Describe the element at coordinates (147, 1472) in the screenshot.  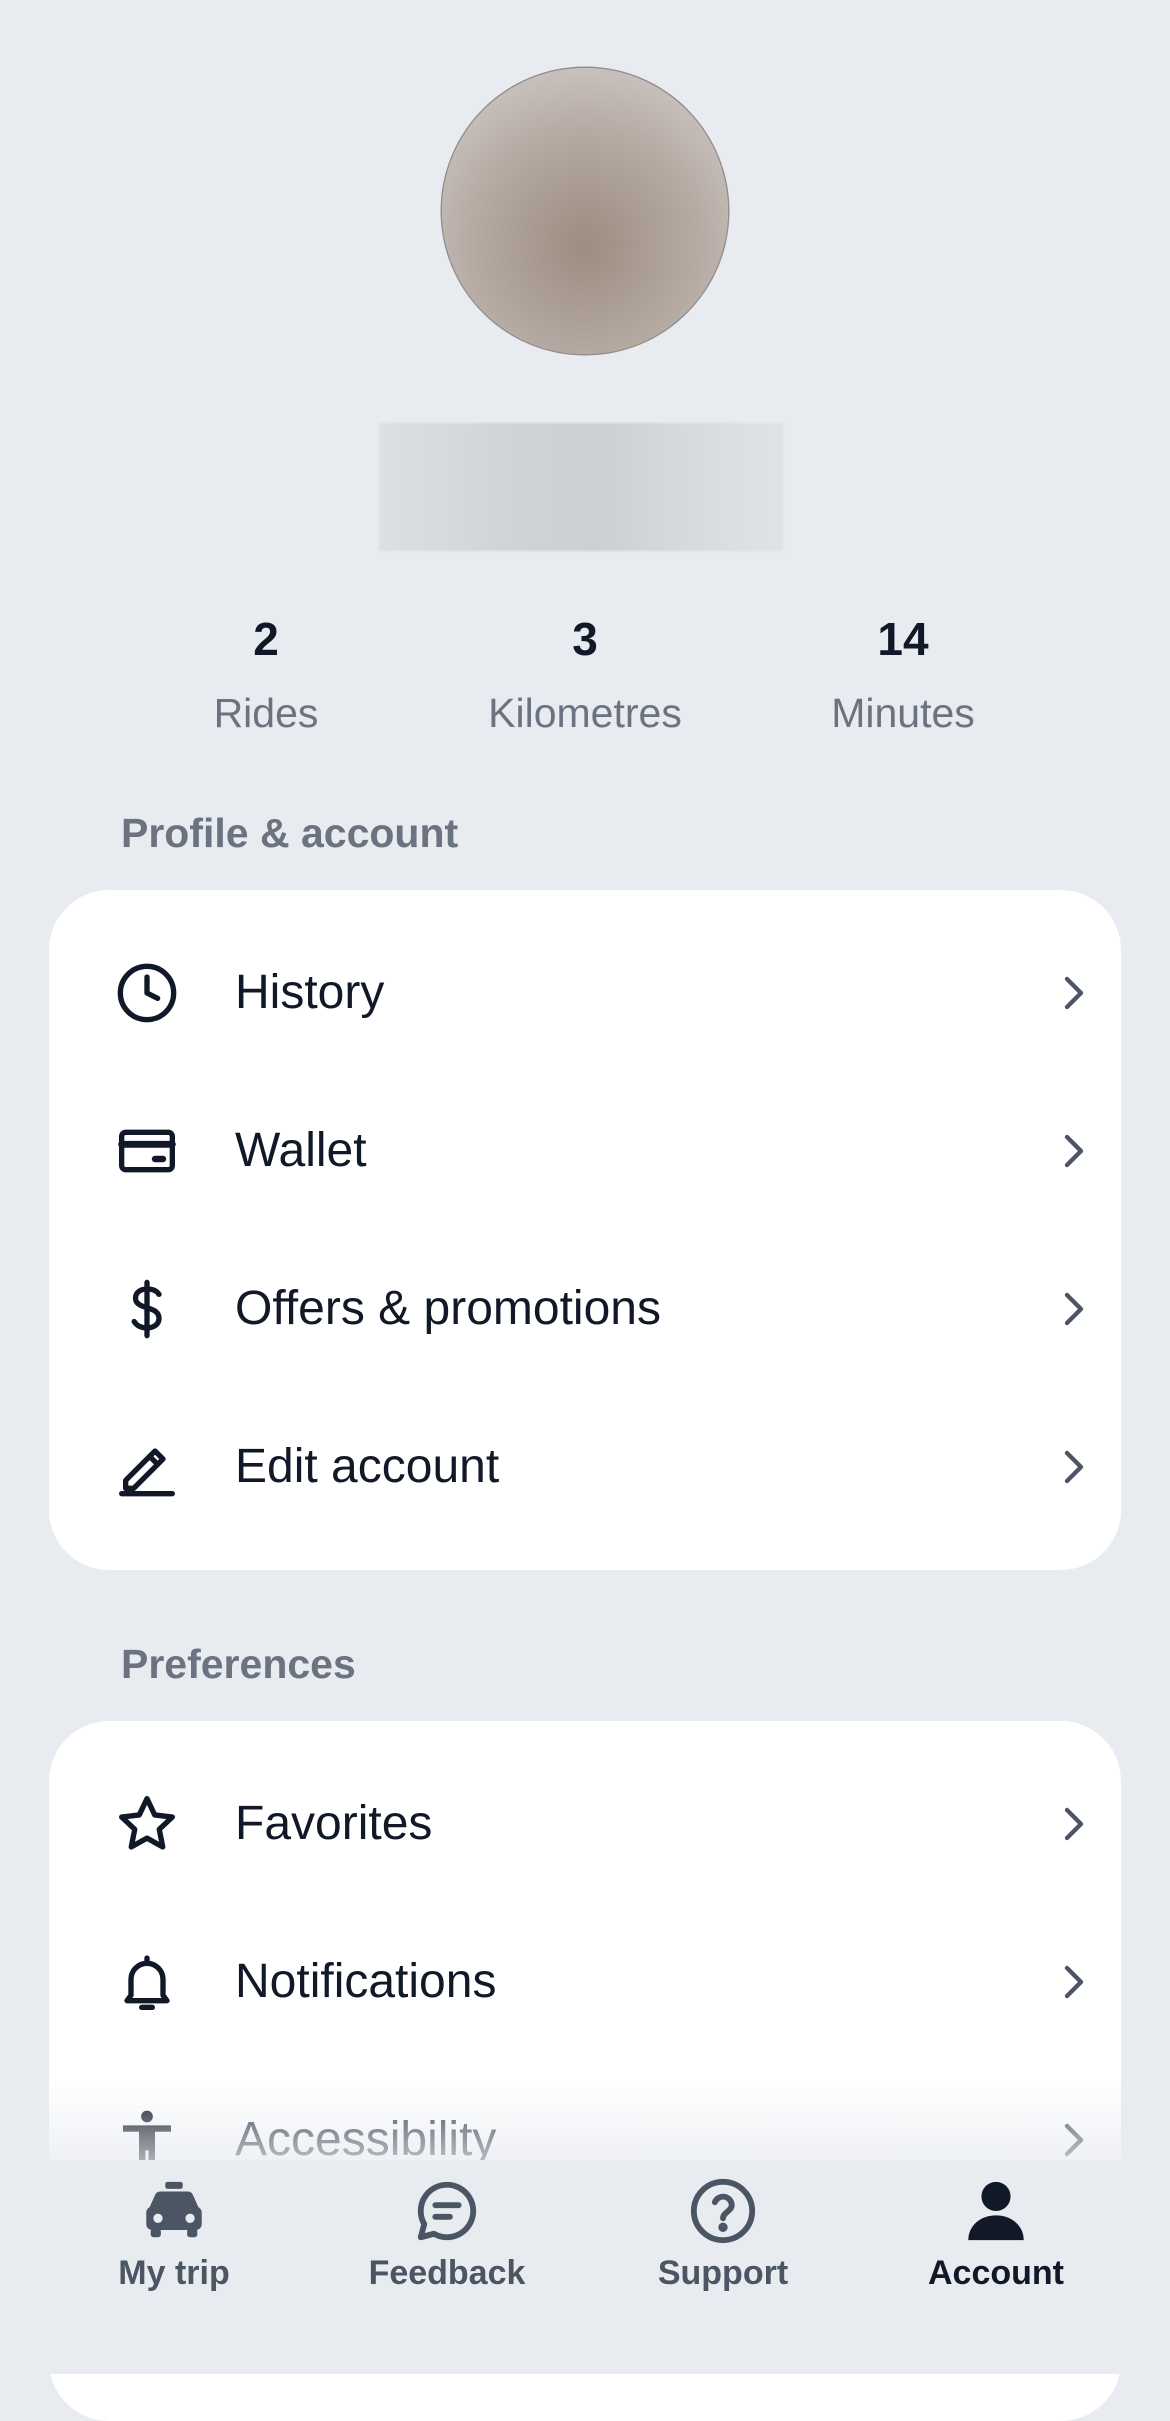
I see `pencil-icon` at that location.